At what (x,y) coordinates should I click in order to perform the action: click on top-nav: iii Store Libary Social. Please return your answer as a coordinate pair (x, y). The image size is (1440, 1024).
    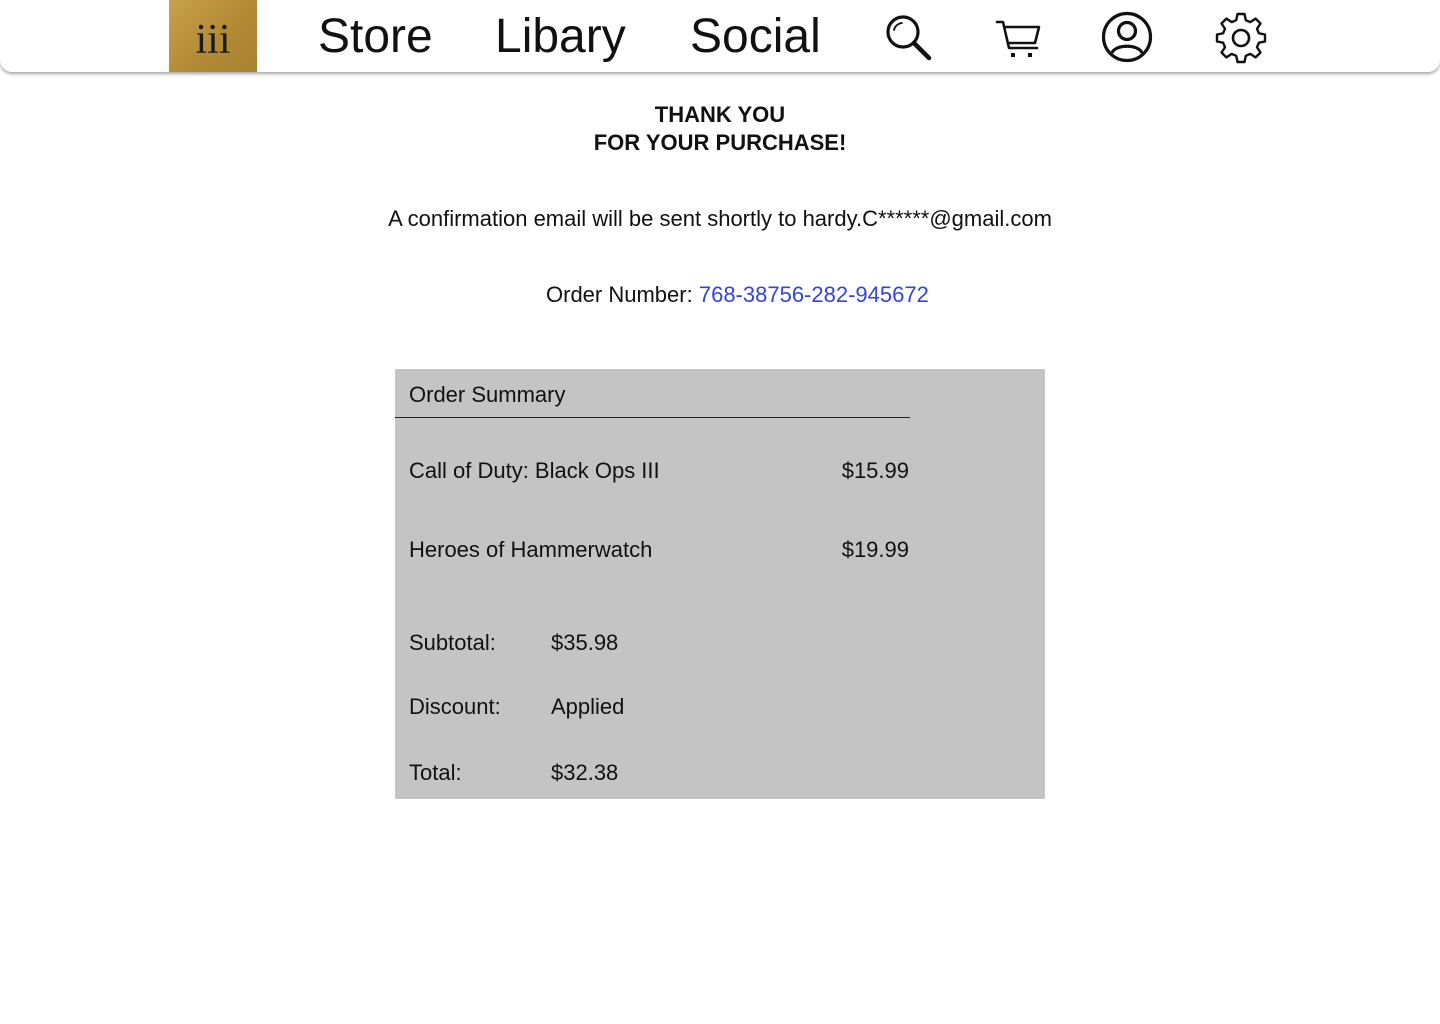
    Looking at the image, I should click on (720, 36).